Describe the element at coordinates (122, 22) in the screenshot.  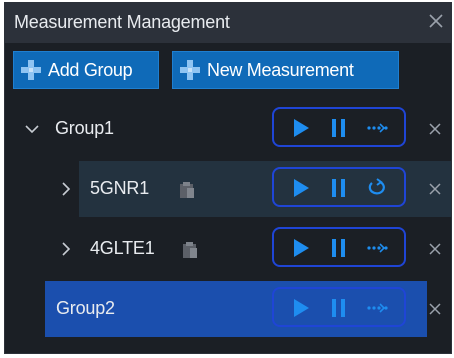
I see `panel-title: Measurement Management` at that location.